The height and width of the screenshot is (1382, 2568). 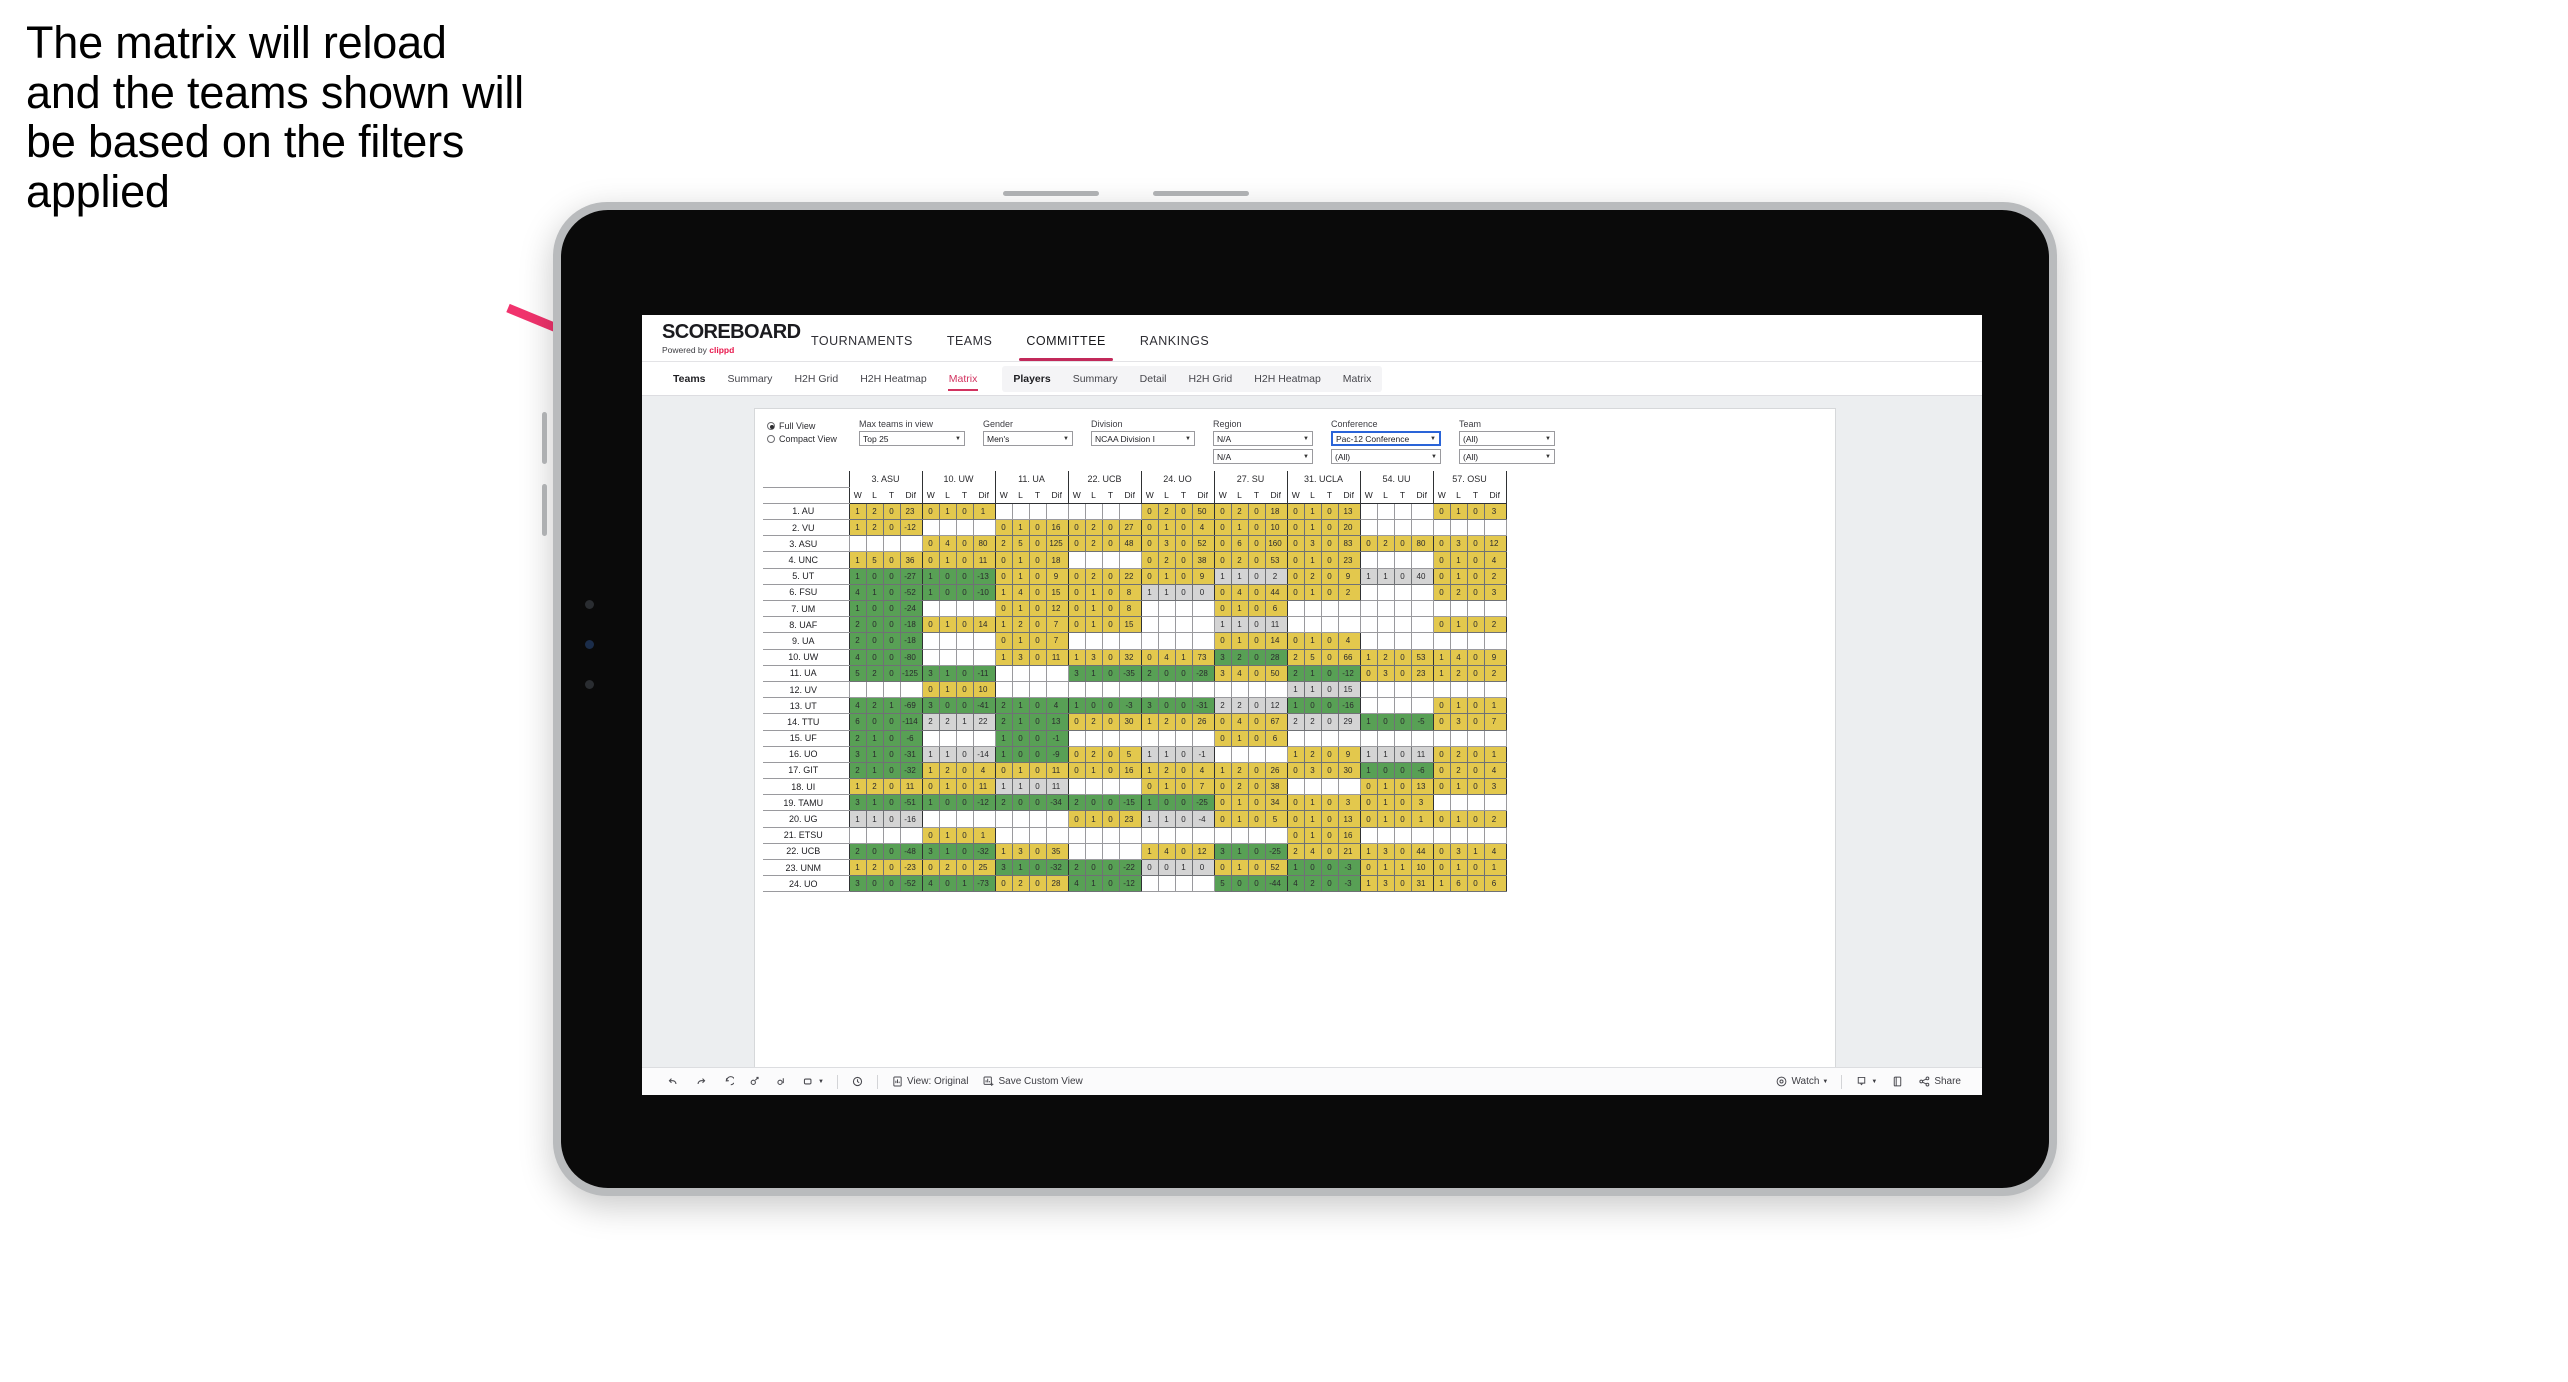 What do you see at coordinates (1130, 722) in the screenshot?
I see `matrix-cell: 30` at bounding box center [1130, 722].